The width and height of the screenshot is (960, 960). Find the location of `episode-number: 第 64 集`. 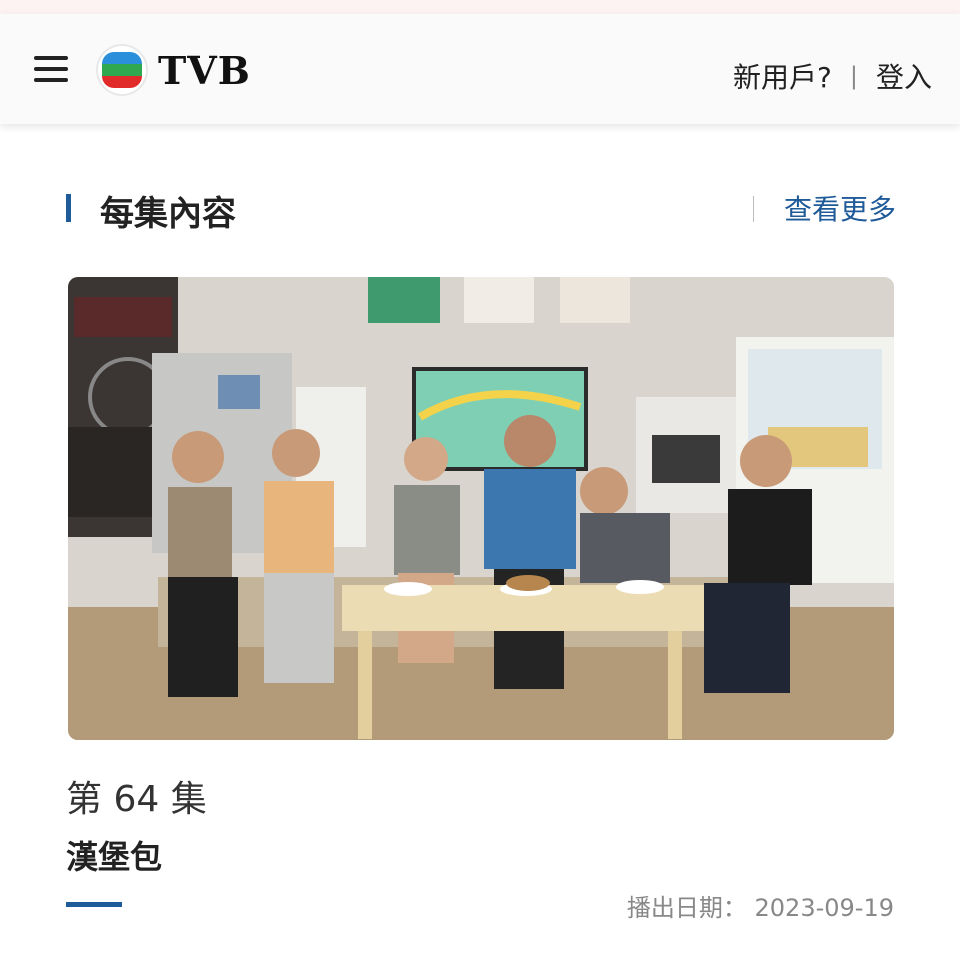

episode-number: 第 64 集 is located at coordinates (136, 799).